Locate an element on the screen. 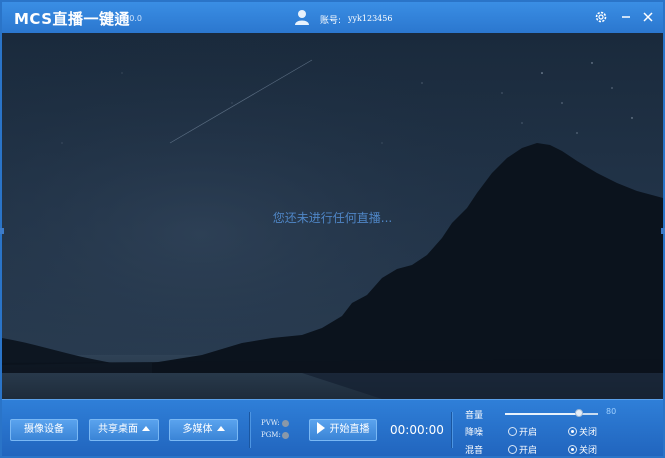 The width and height of the screenshot is (665, 458). pgm-label: PGM: is located at coordinates (271, 435).